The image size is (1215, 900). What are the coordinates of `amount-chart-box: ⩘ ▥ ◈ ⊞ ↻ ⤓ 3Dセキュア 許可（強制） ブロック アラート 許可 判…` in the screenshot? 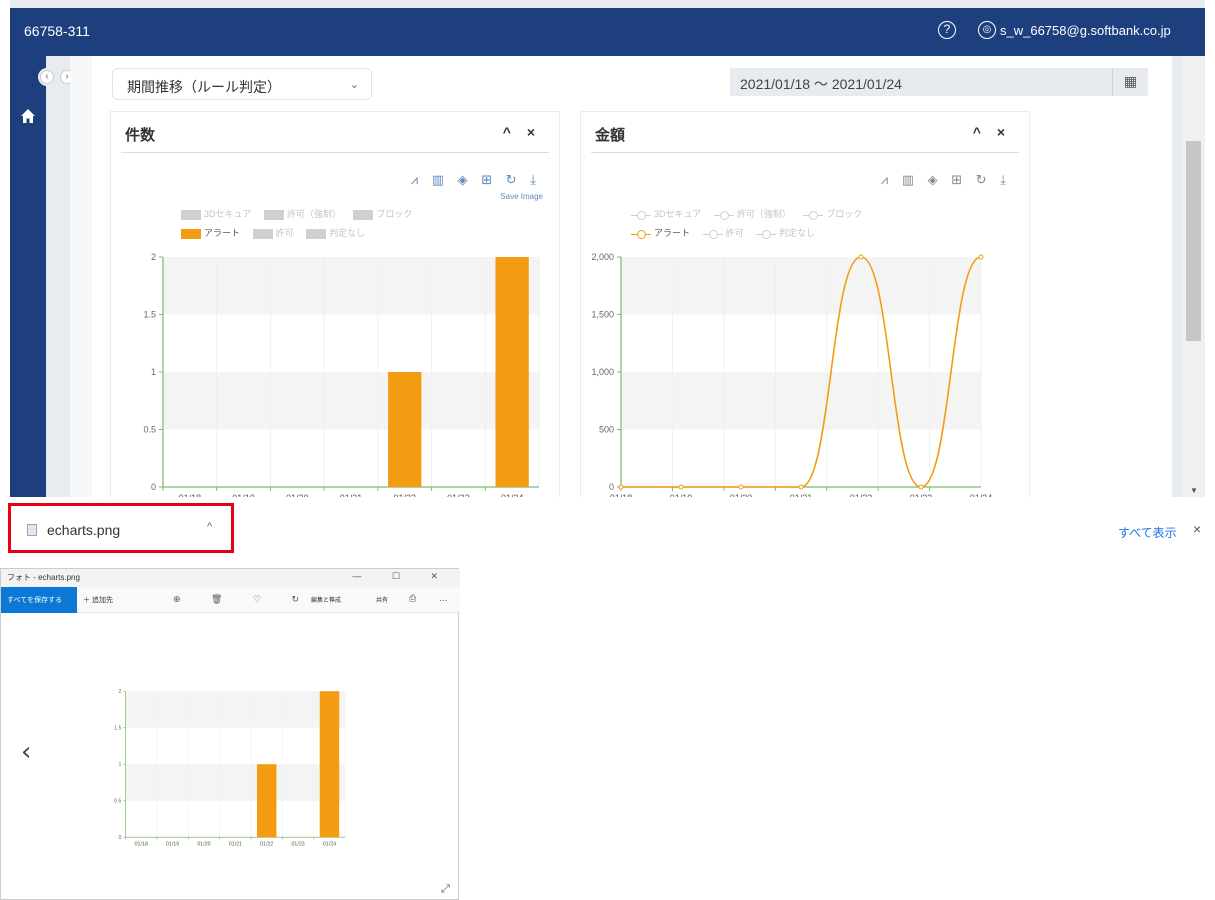 It's located at (805, 329).